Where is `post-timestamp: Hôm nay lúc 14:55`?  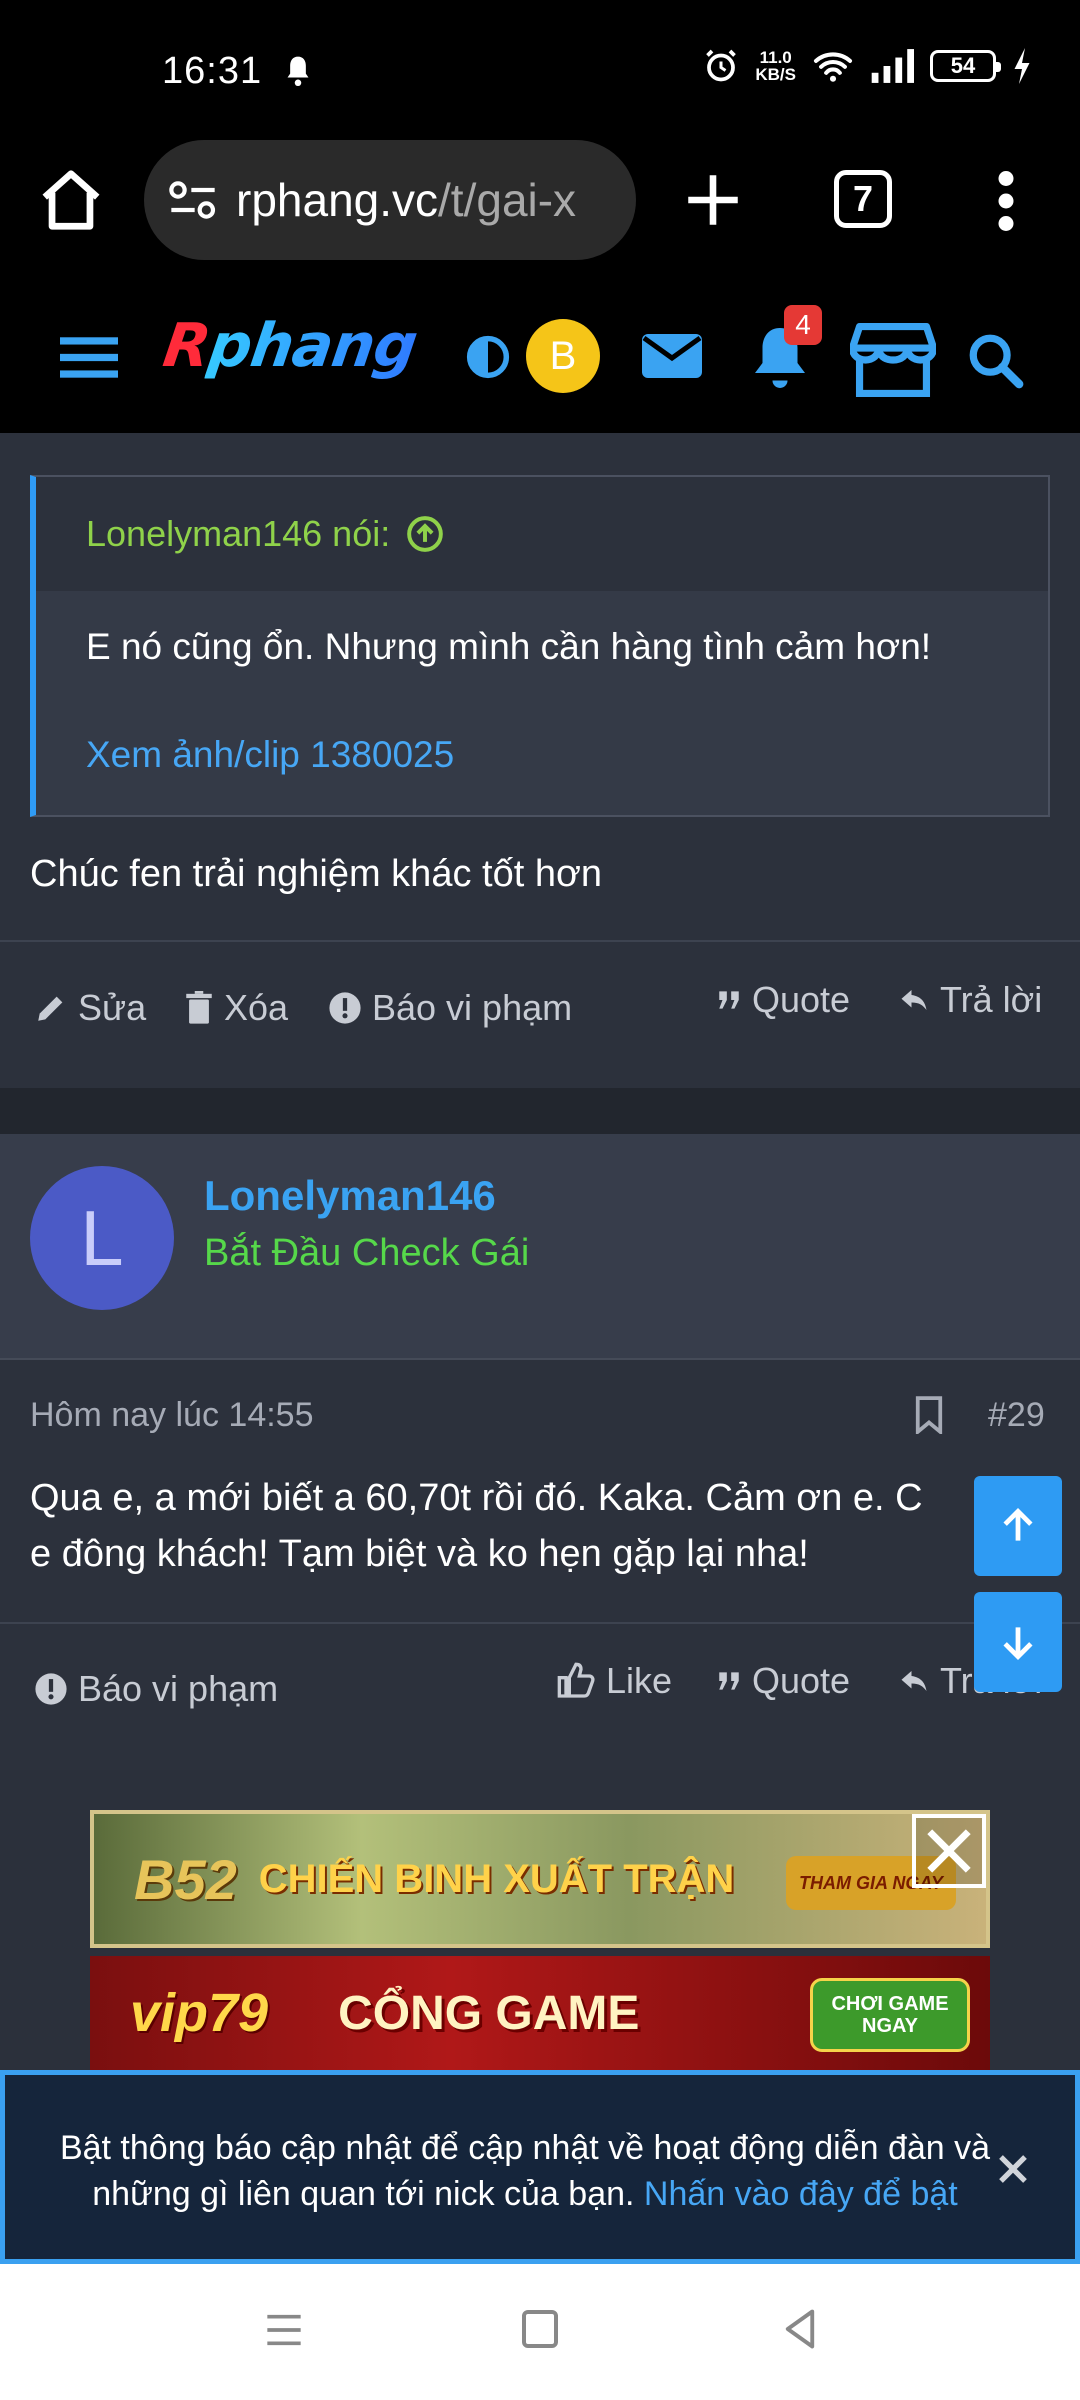
post-timestamp: Hôm nay lúc 14:55 is located at coordinates (172, 1415).